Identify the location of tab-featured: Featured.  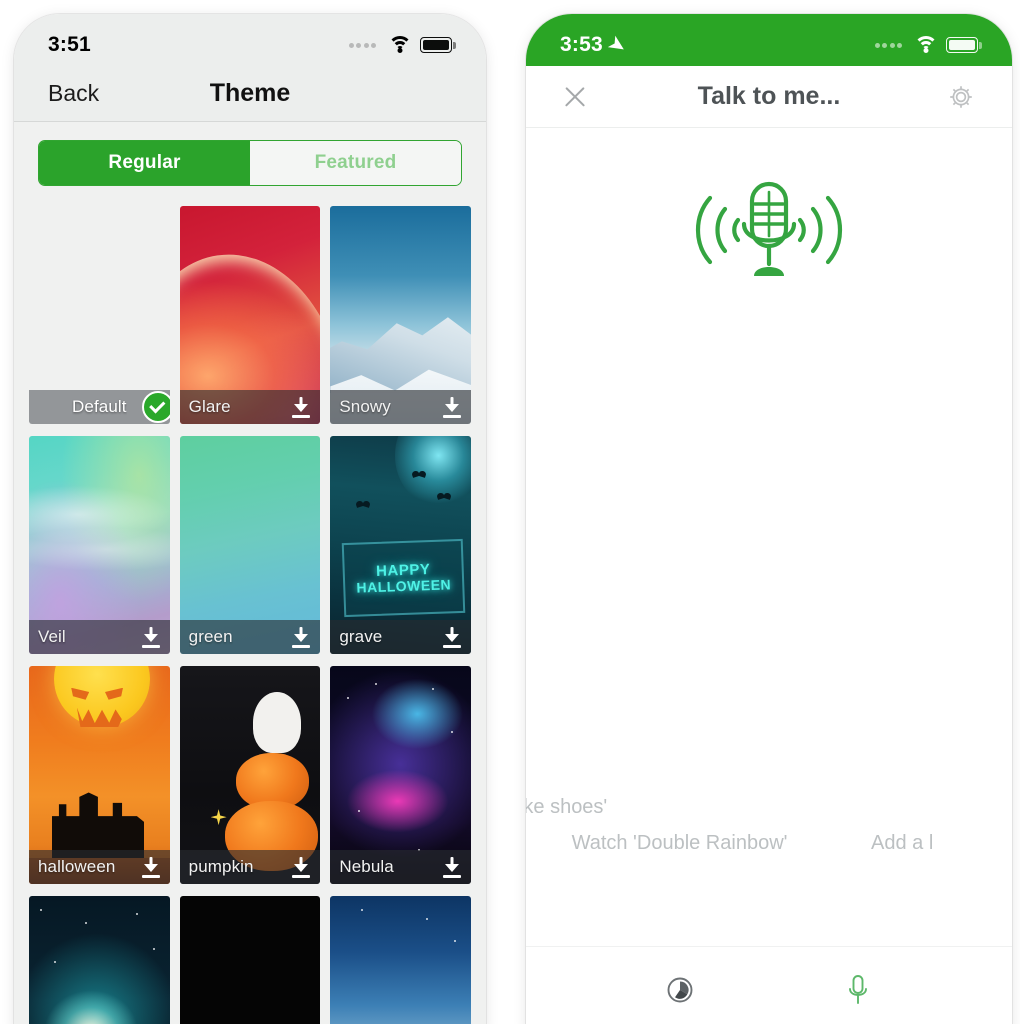
(355, 163).